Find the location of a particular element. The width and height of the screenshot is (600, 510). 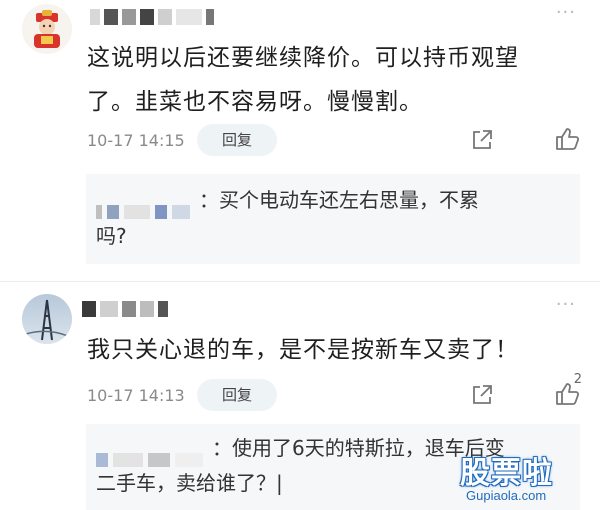

reply-text-line: 吗? is located at coordinates (111, 236).